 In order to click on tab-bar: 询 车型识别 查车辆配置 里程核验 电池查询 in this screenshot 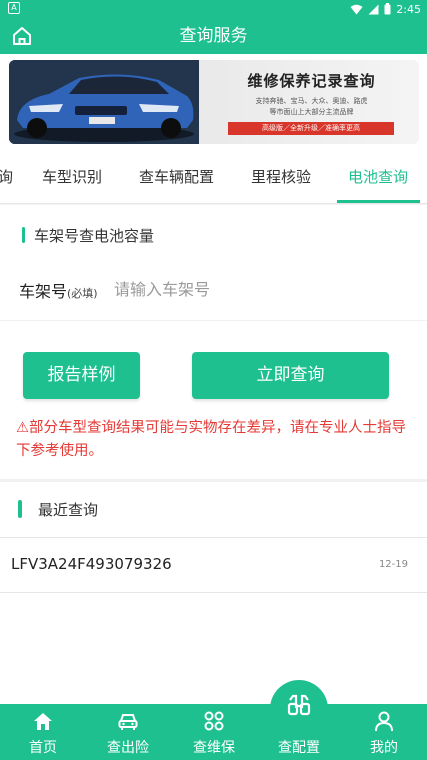, I will do `click(213, 177)`.